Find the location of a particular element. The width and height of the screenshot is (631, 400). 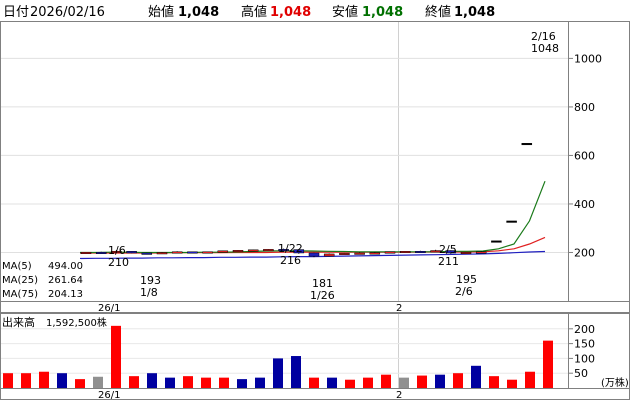

ma75-label: MA(75) is located at coordinates (20, 294).